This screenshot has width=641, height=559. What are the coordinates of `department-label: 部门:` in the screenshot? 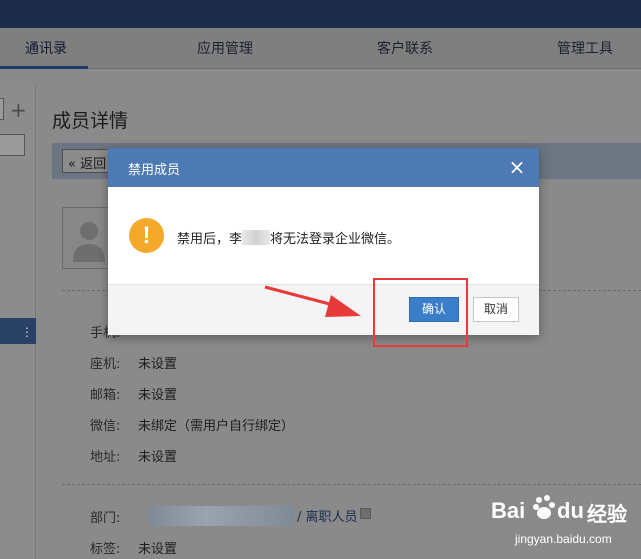 It's located at (105, 518).